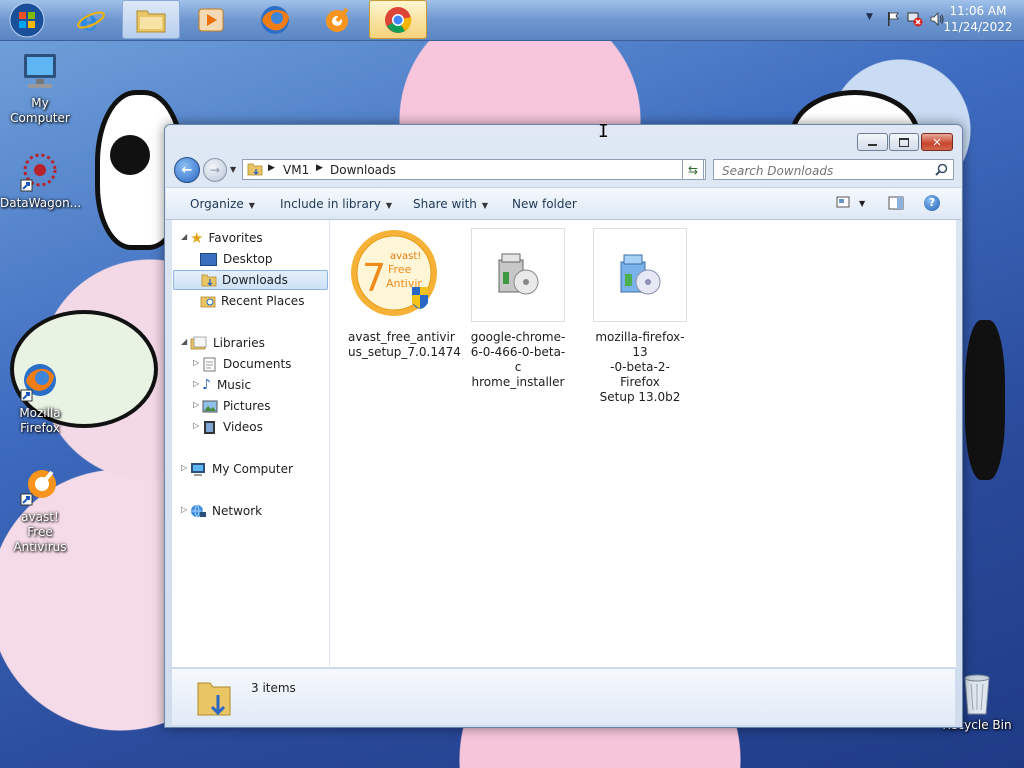  I want to click on taskbar-avast, so click(337, 19).